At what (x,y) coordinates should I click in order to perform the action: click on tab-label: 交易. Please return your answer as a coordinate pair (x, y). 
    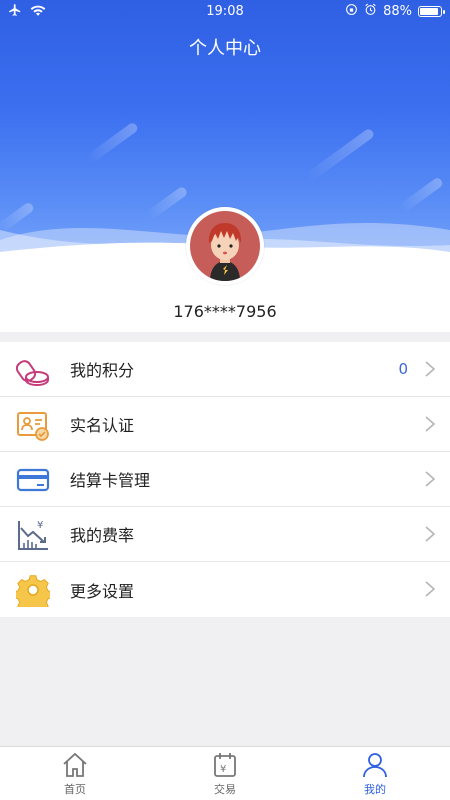
    Looking at the image, I should click on (225, 789).